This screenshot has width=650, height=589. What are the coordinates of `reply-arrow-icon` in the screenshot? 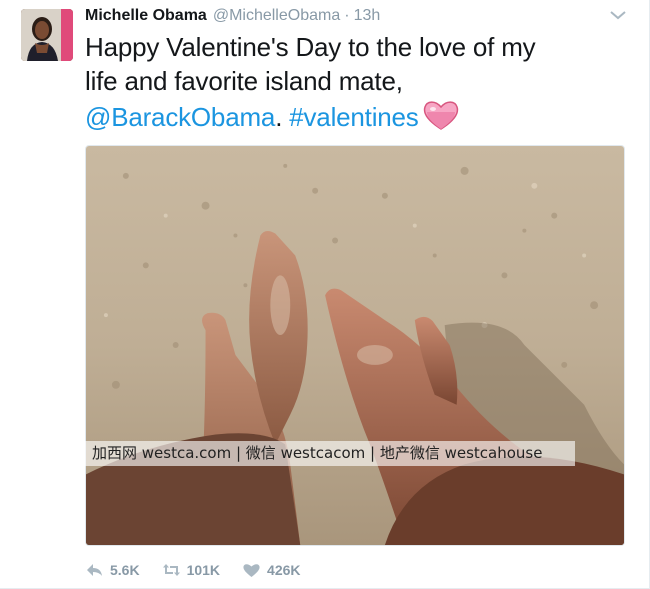 It's located at (94, 570).